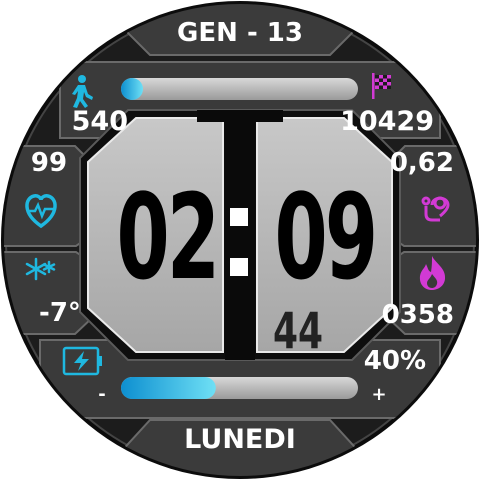  What do you see at coordinates (60, 313) in the screenshot?
I see `temperature-value: -7°` at bounding box center [60, 313].